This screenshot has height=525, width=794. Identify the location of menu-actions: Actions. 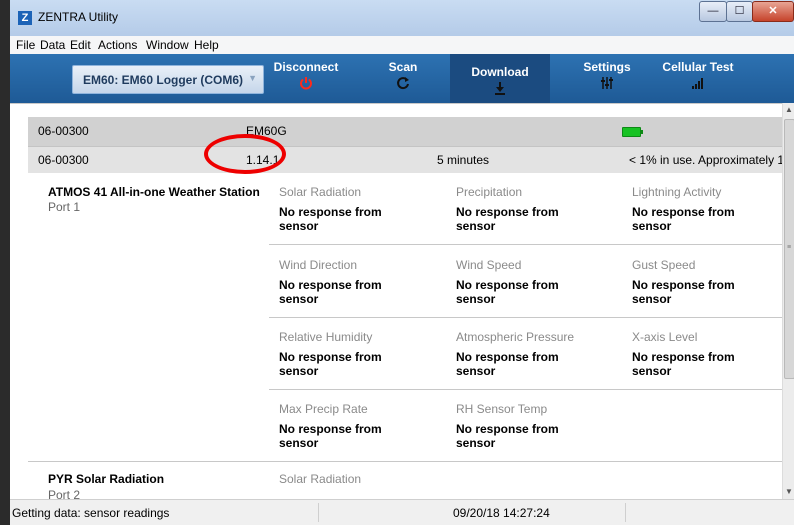
(117, 45).